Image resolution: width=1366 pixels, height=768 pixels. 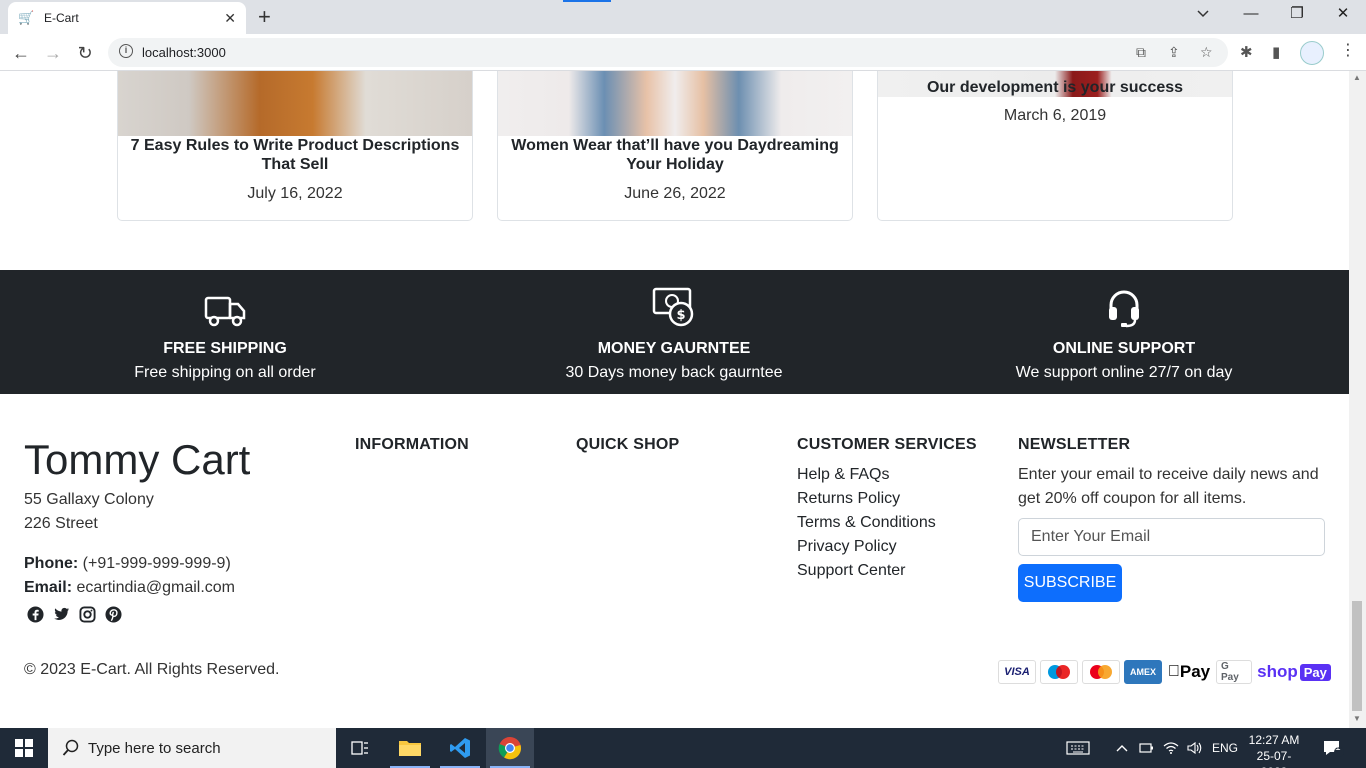 What do you see at coordinates (1165, 672) in the screenshot?
I see `payment-methods: VISA AMEX Pay G Pay shop Pay` at bounding box center [1165, 672].